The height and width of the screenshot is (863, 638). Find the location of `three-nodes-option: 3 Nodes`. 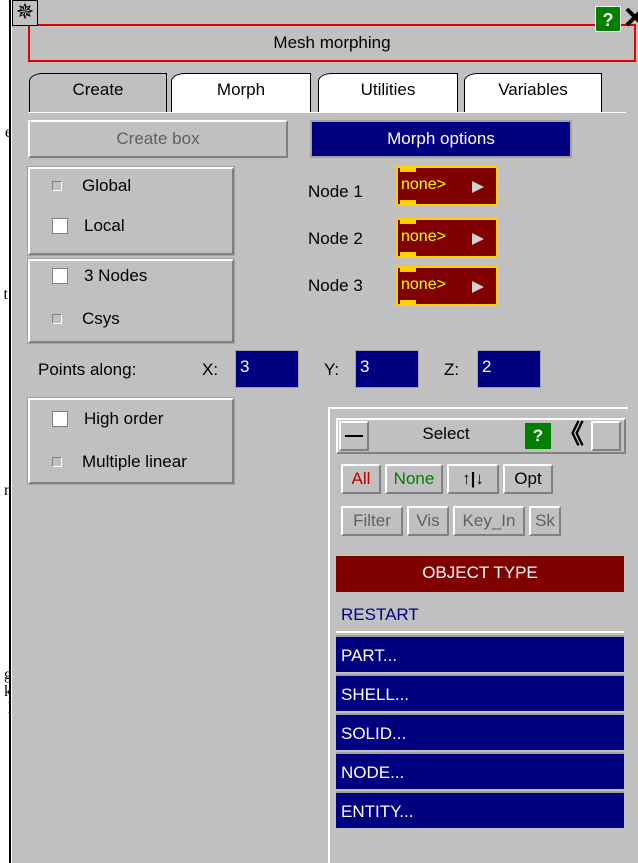

three-nodes-option: 3 Nodes is located at coordinates (99, 276).